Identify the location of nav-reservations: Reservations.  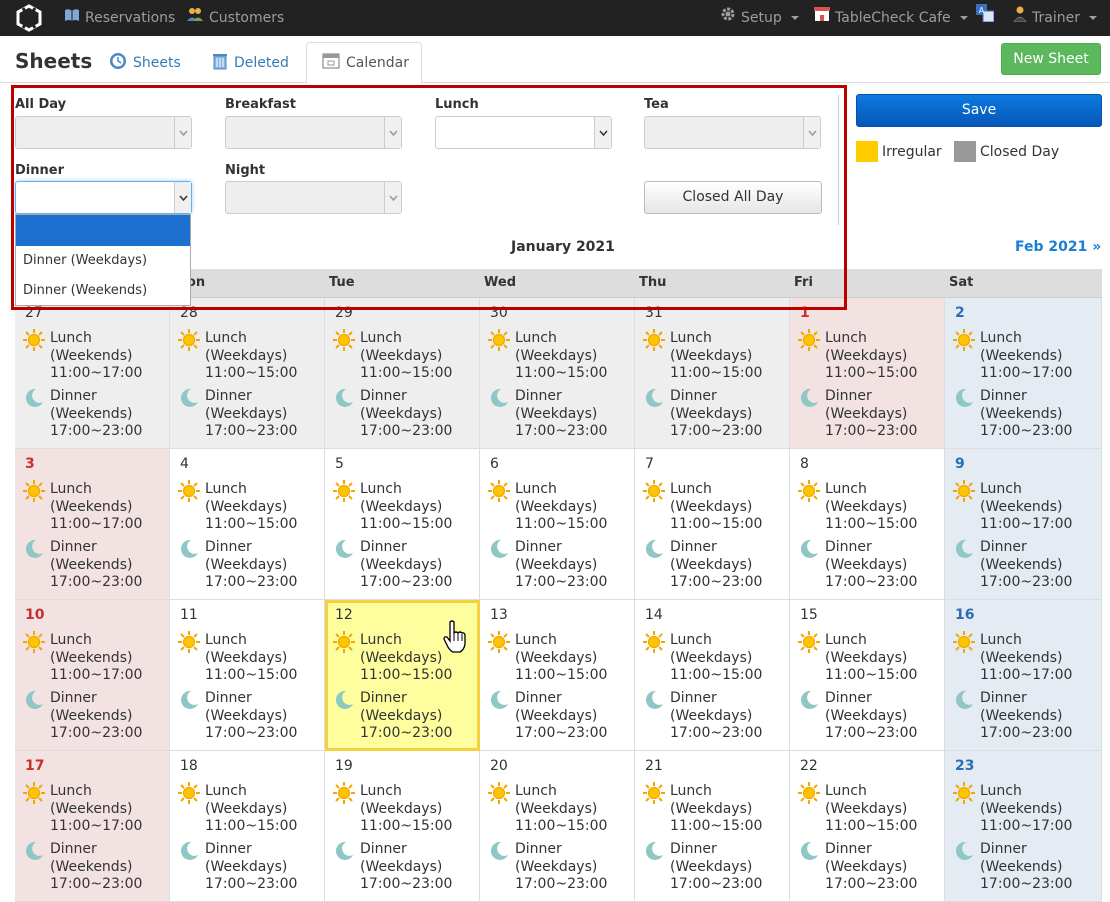
(119, 18).